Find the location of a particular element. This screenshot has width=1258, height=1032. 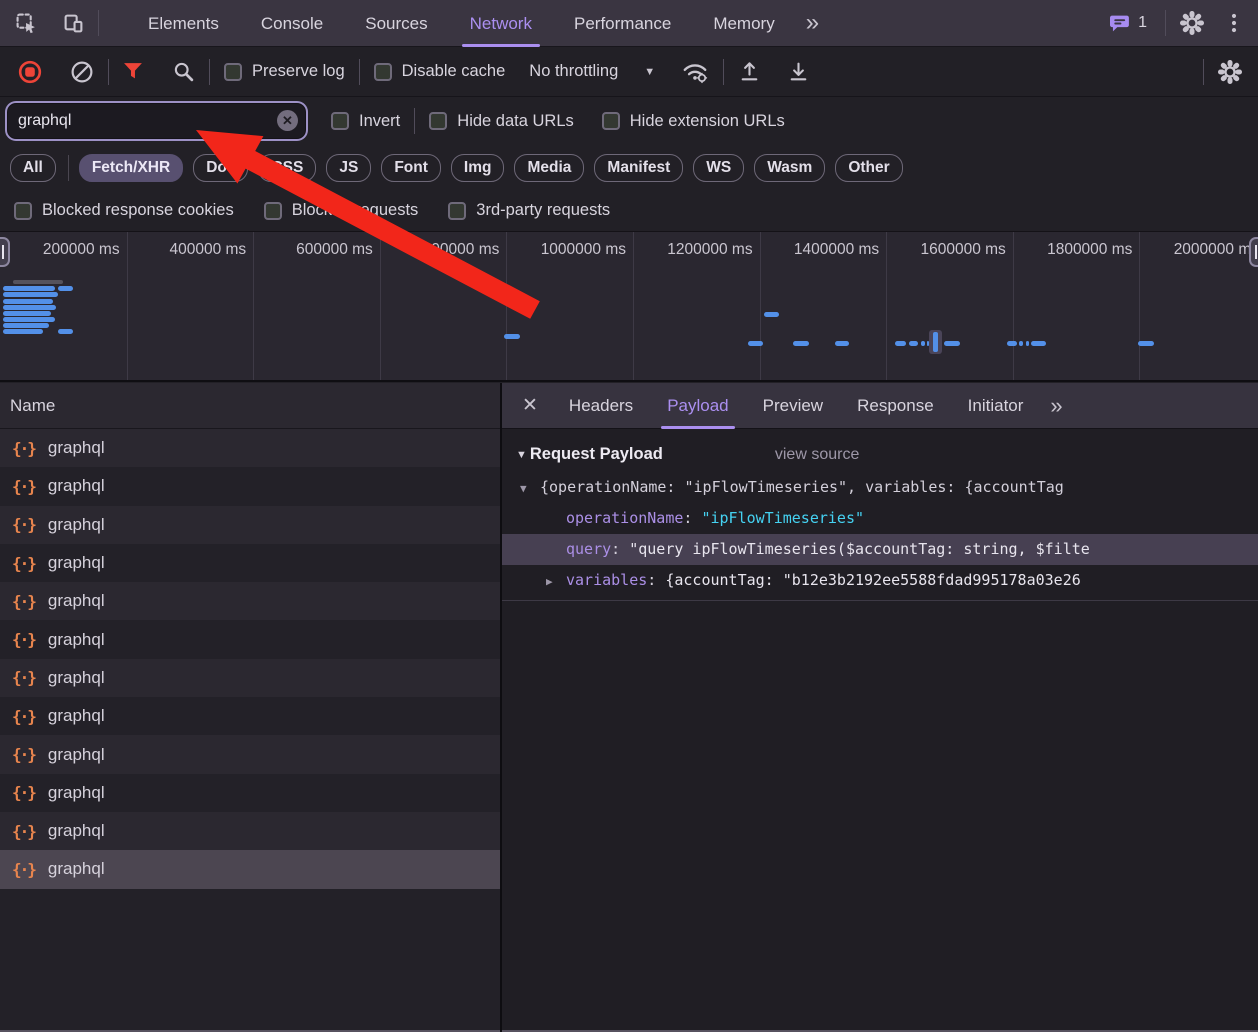

more-details-tabs-icon: » is located at coordinates (1056, 406).